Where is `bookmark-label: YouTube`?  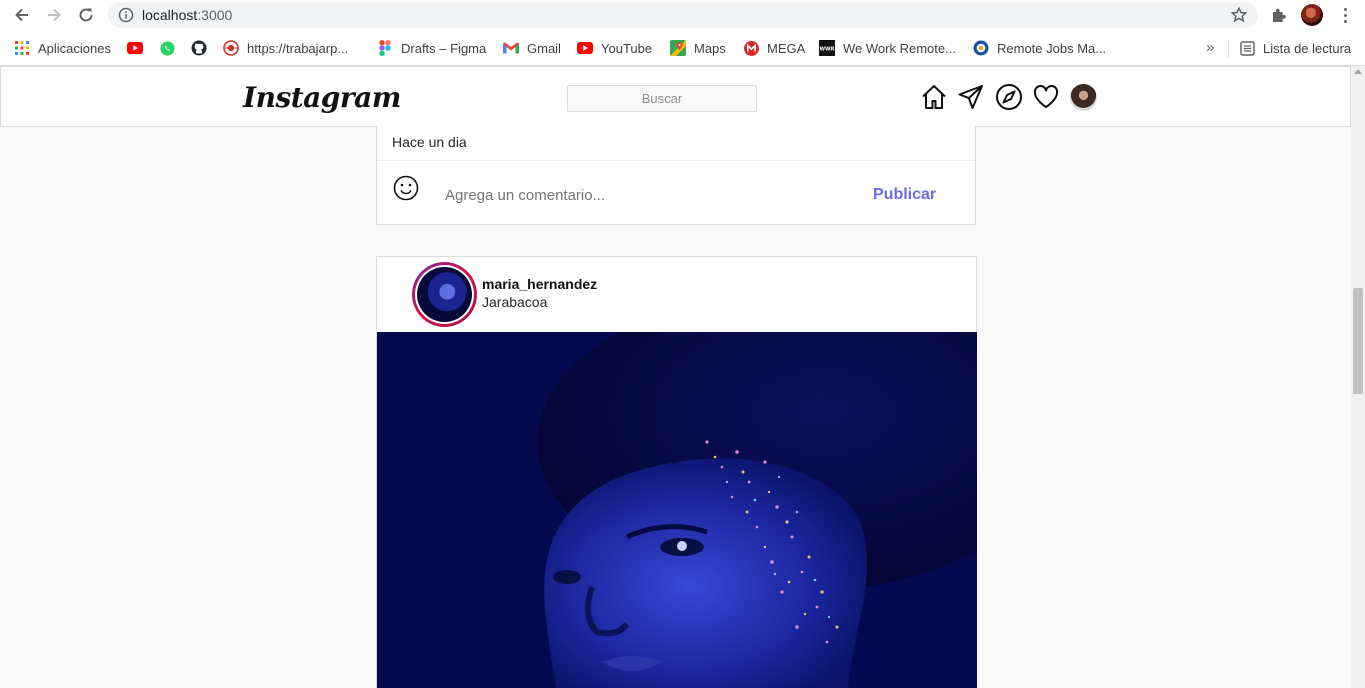 bookmark-label: YouTube is located at coordinates (627, 48).